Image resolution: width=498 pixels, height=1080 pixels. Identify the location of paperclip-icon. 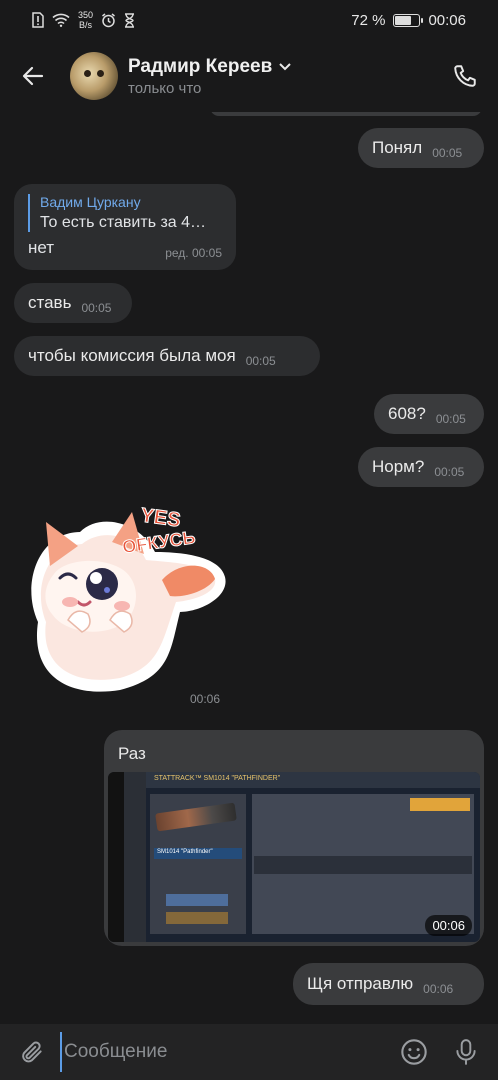
(32, 1052).